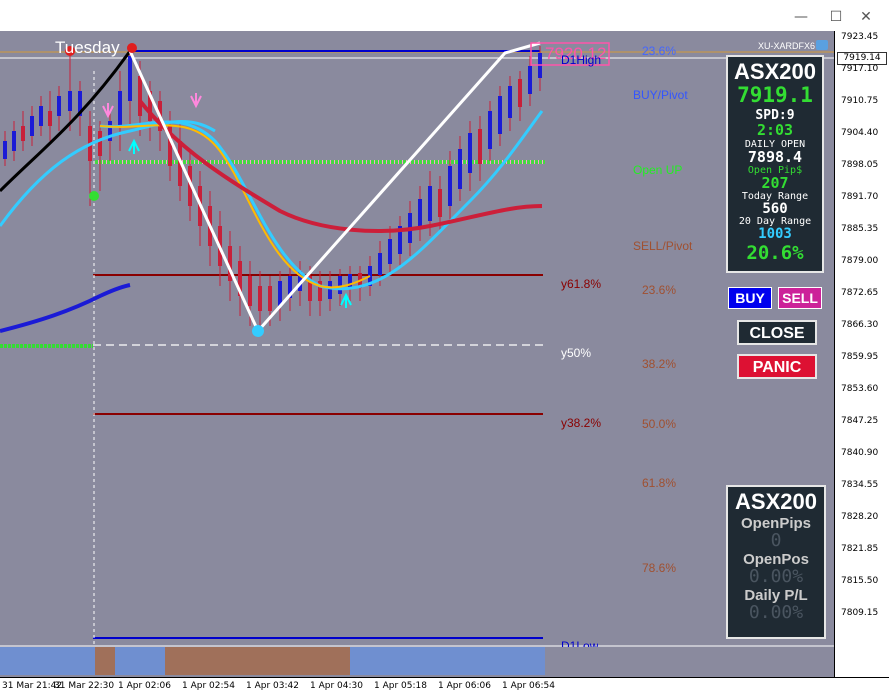 This screenshot has height=700, width=889. What do you see at coordinates (776, 595) in the screenshot?
I see `stats-daily-pl-label: Daily P/L` at bounding box center [776, 595].